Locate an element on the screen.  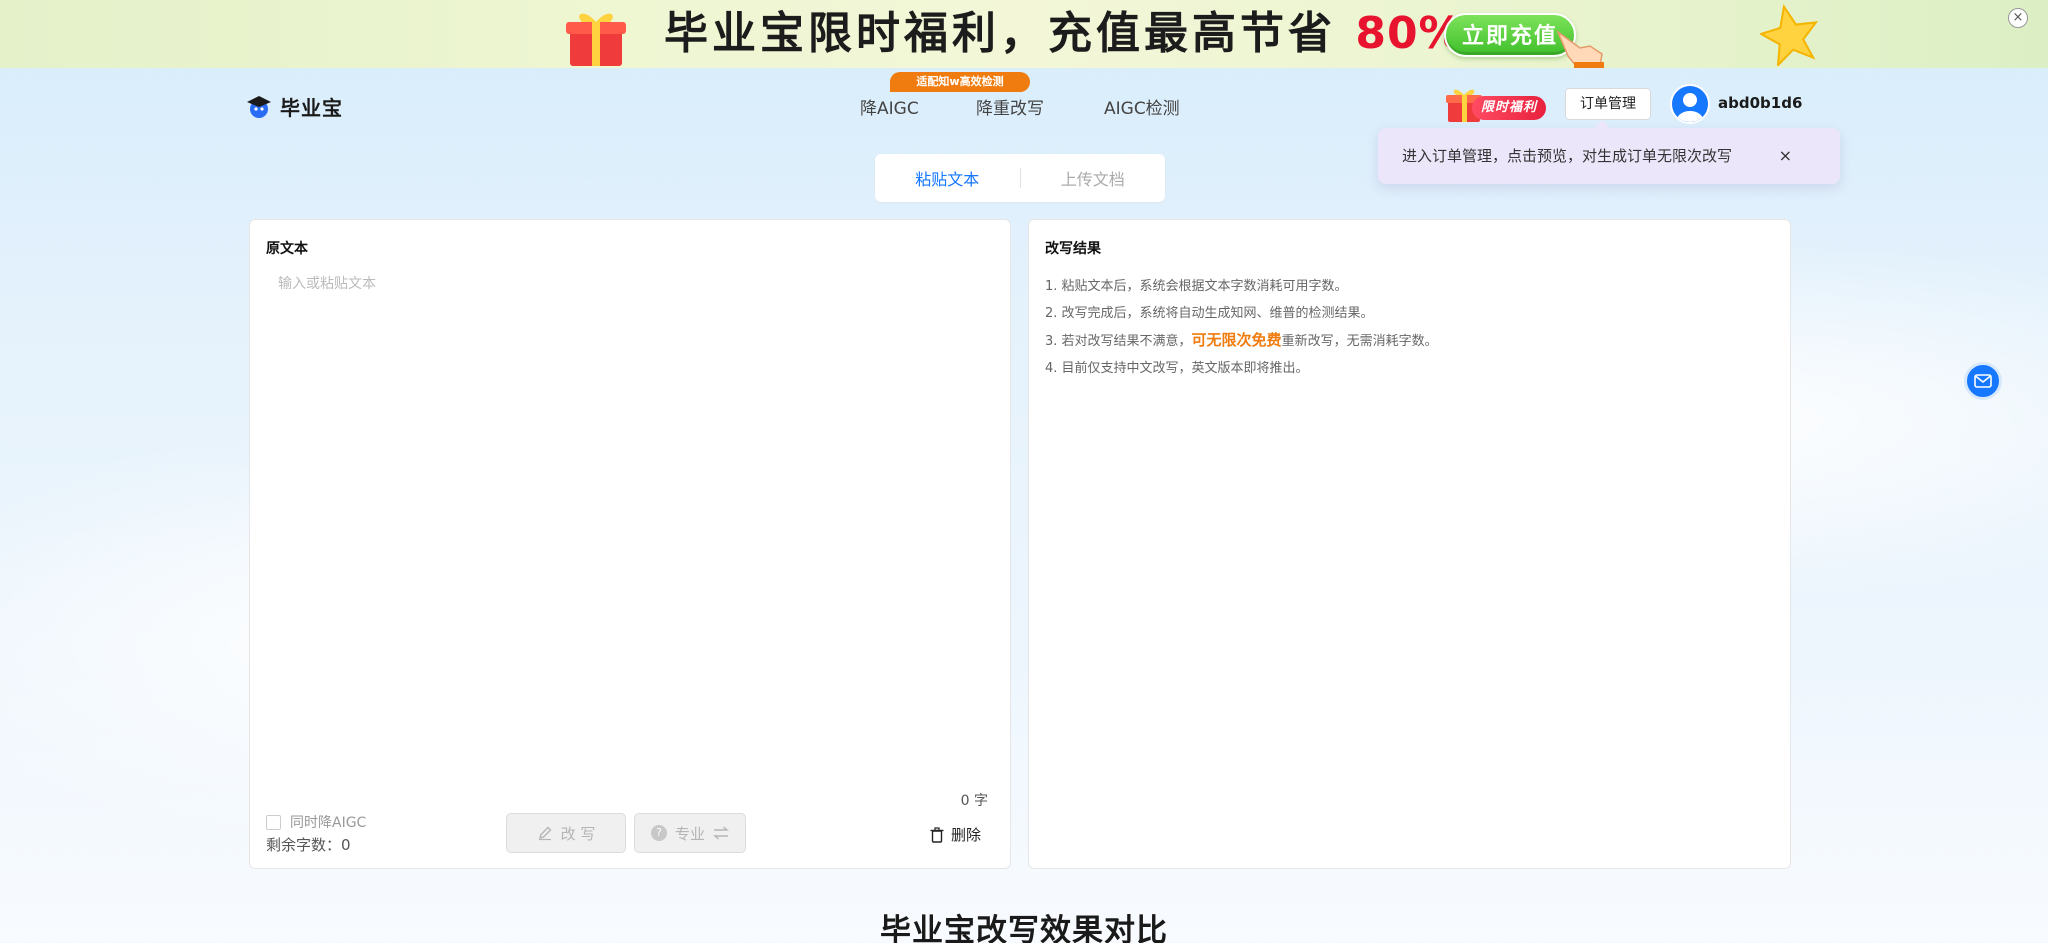
input-mode-tabs: 粘贴文本 上传文档 is located at coordinates (1020, 178).